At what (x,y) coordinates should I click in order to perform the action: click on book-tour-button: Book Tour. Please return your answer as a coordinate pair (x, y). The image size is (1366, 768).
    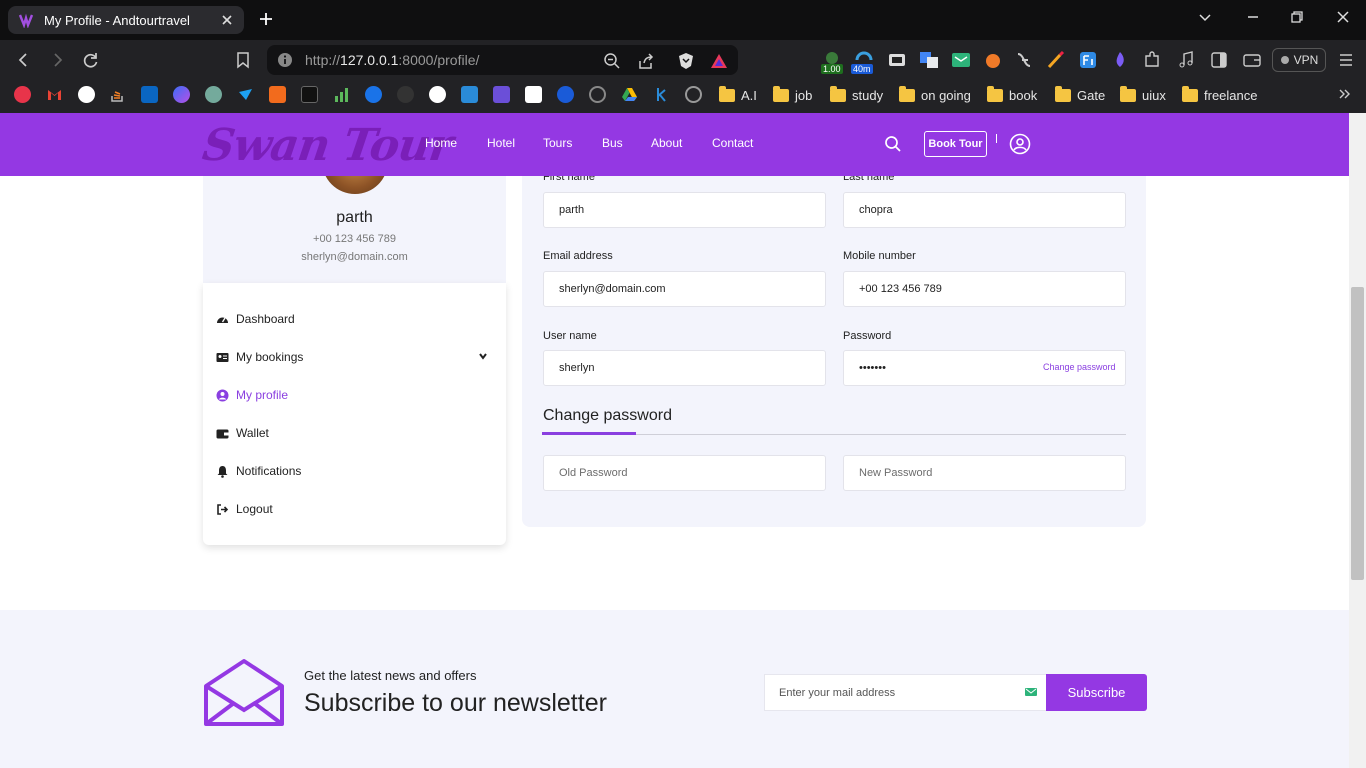
    Looking at the image, I should click on (955, 144).